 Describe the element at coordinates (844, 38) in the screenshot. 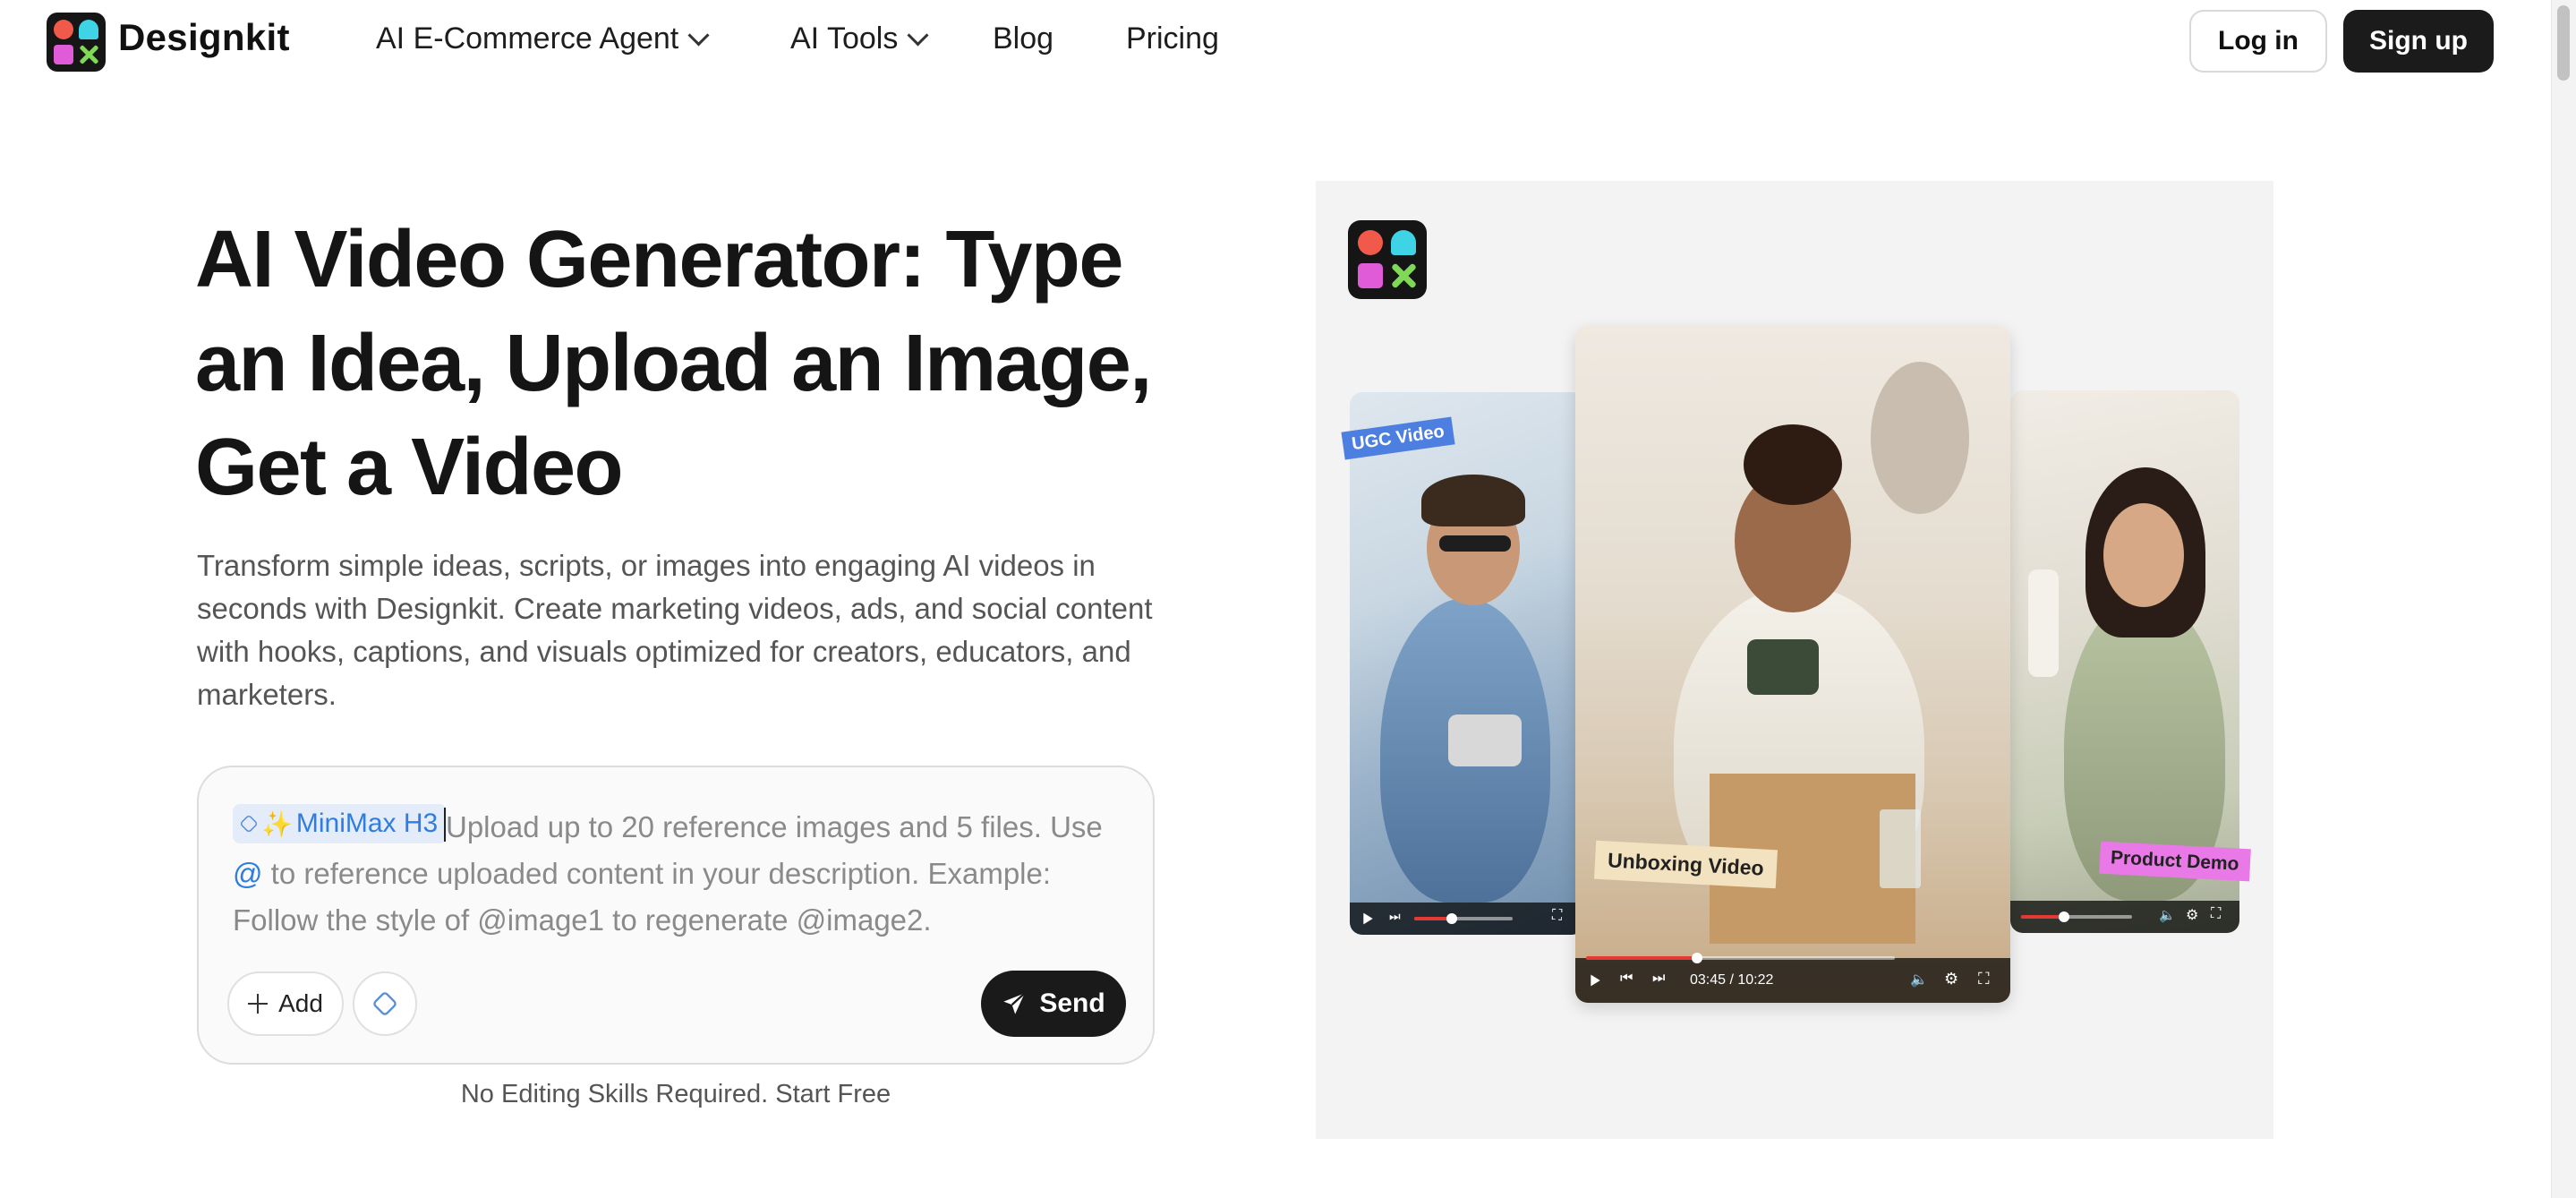

I see `nav-item-label: AI Tools` at that location.